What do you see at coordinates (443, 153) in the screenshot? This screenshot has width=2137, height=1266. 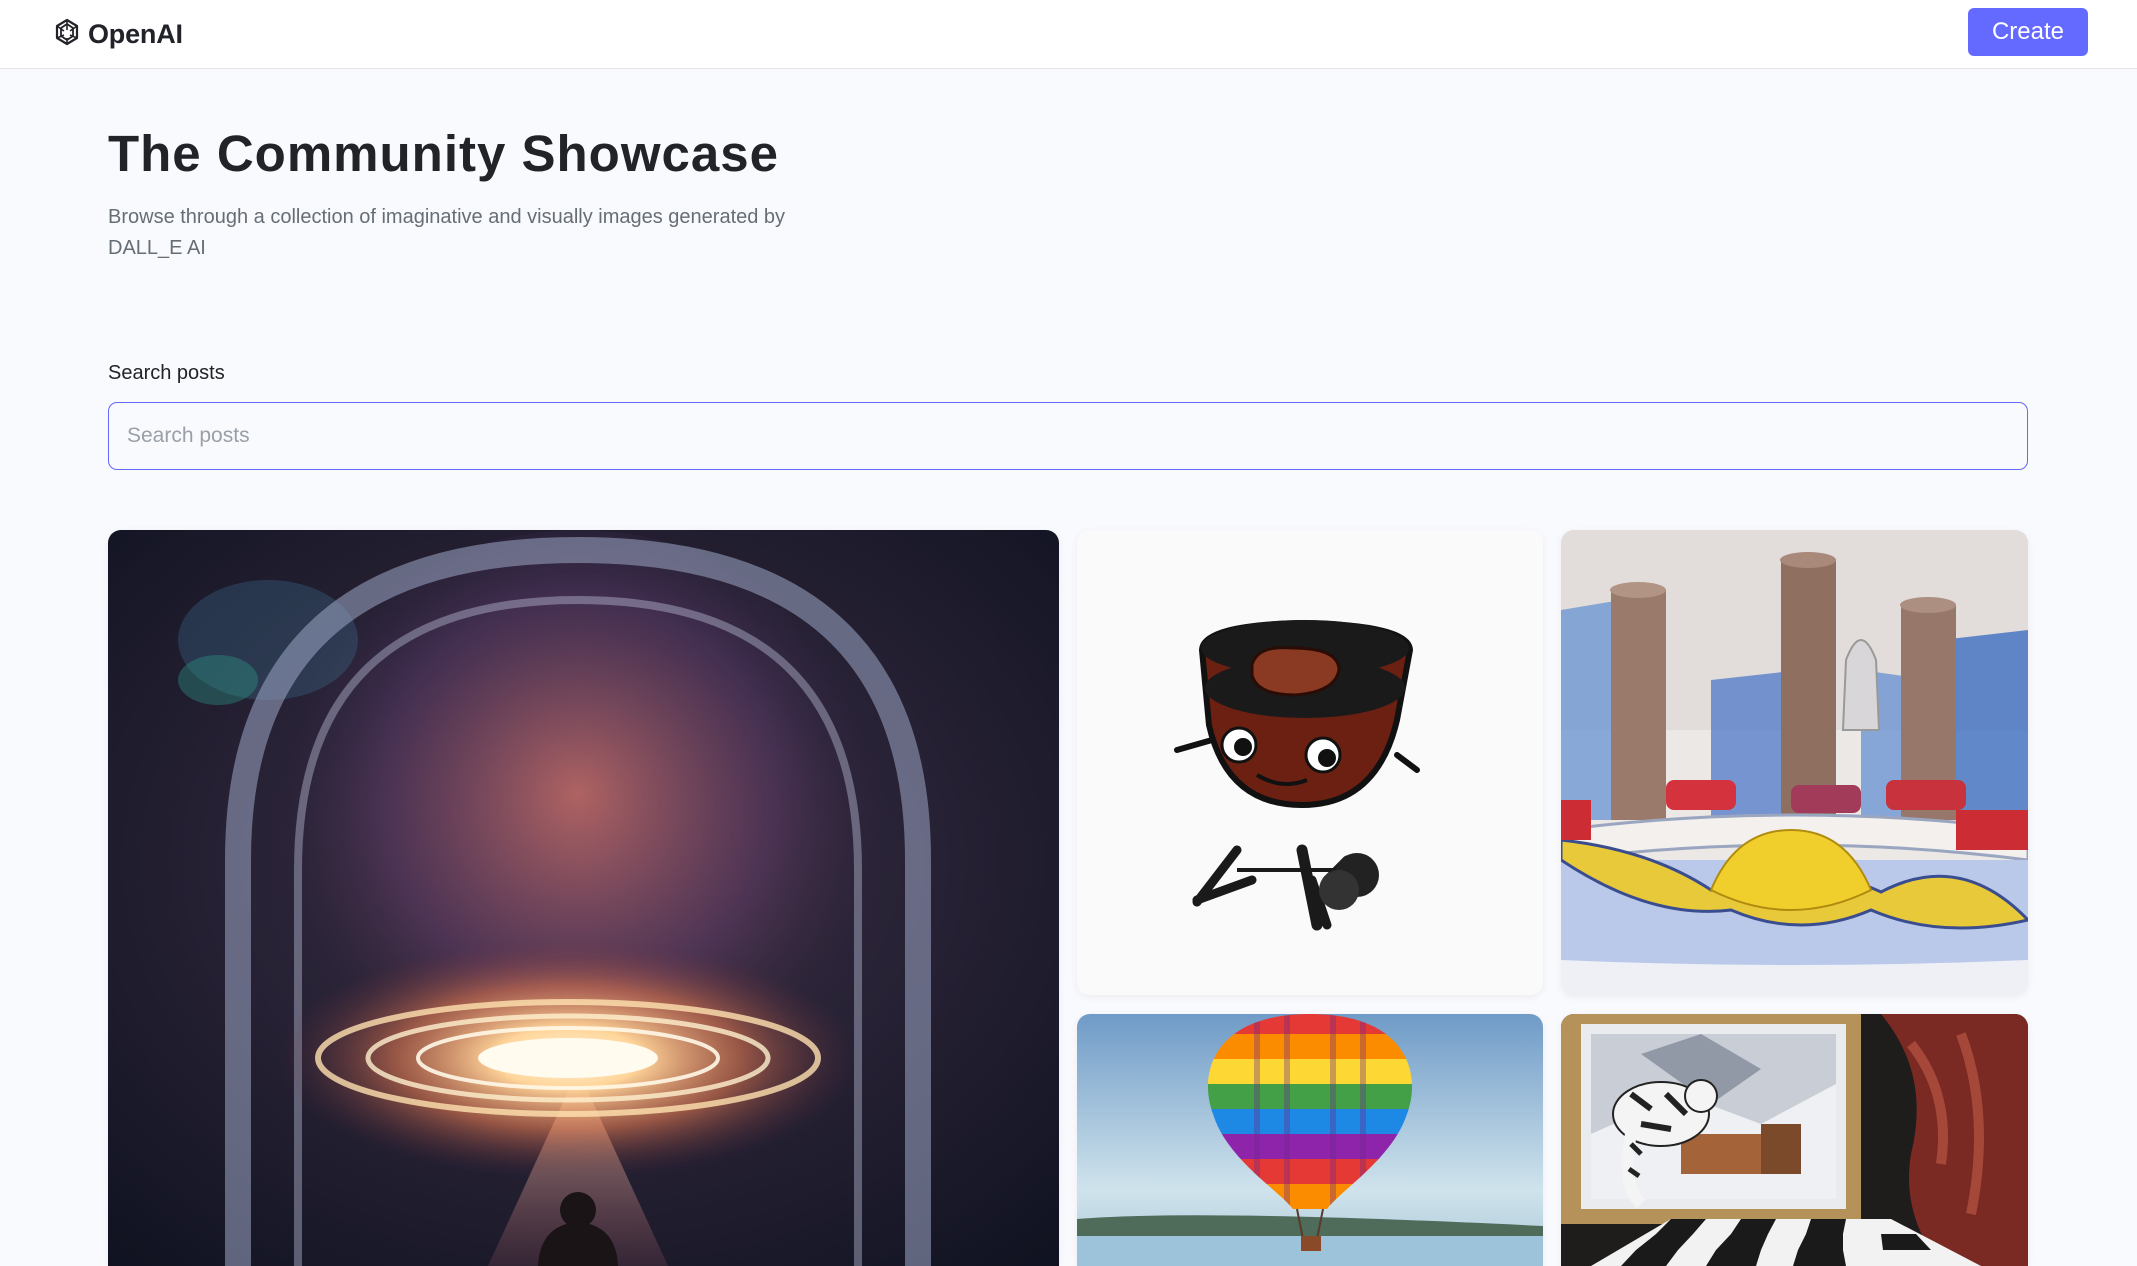 I see `page-title: The Community Showcase` at bounding box center [443, 153].